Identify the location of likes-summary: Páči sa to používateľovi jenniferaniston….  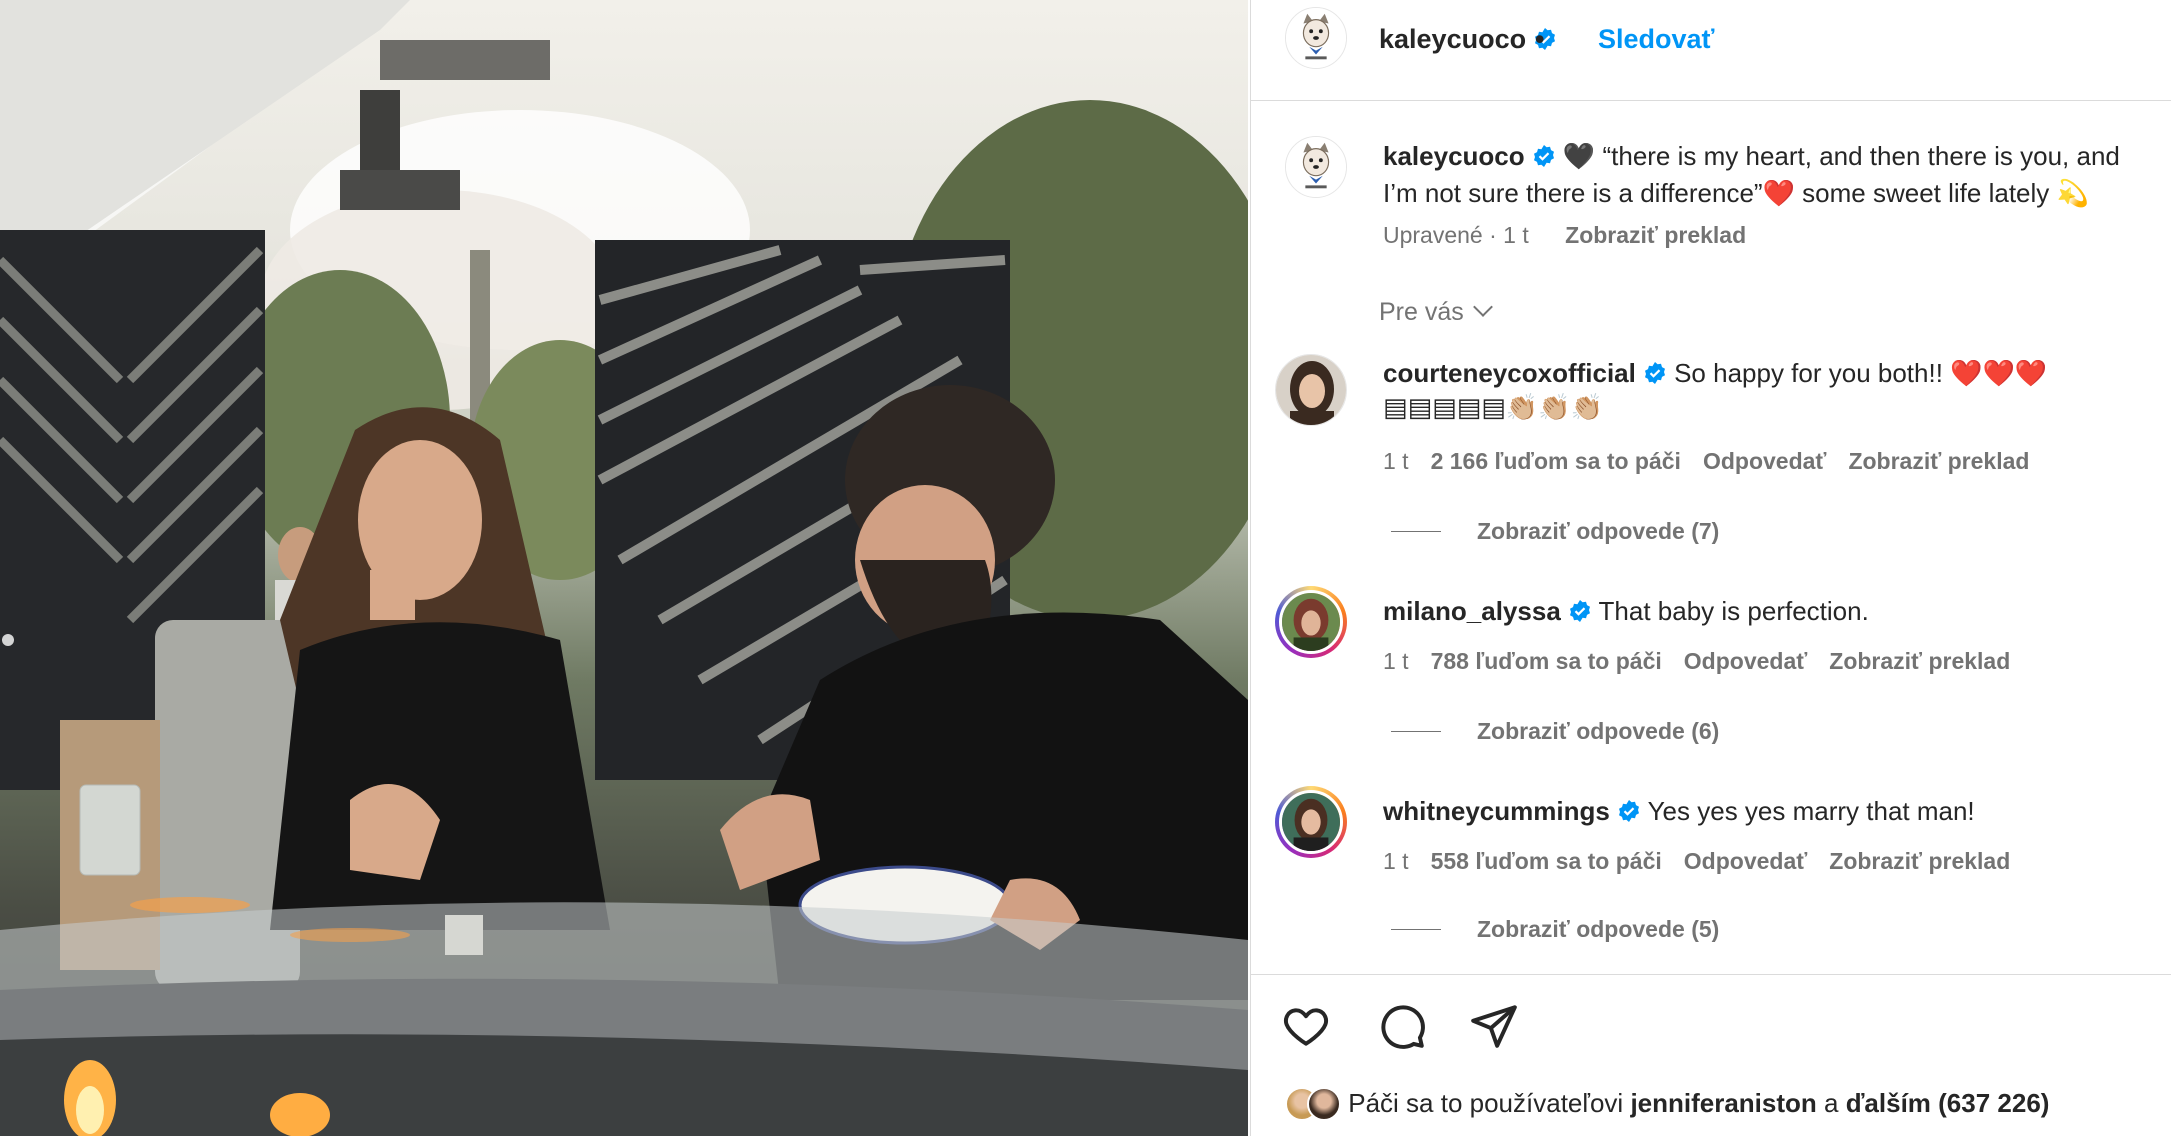
(1667, 1104).